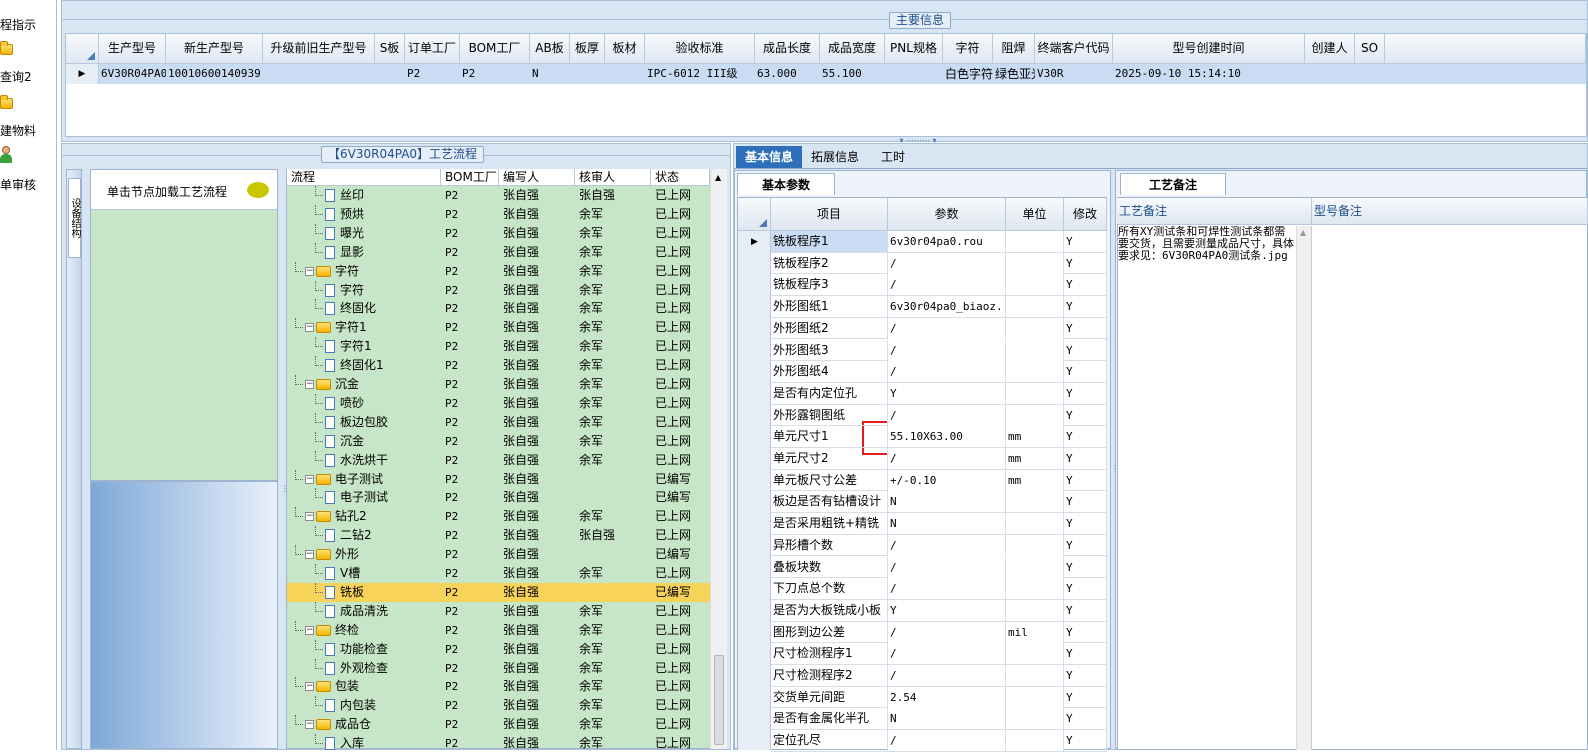 Image resolution: width=1588 pixels, height=753 pixels. I want to click on subtab-process-notes: 工艺备注, so click(1173, 184).